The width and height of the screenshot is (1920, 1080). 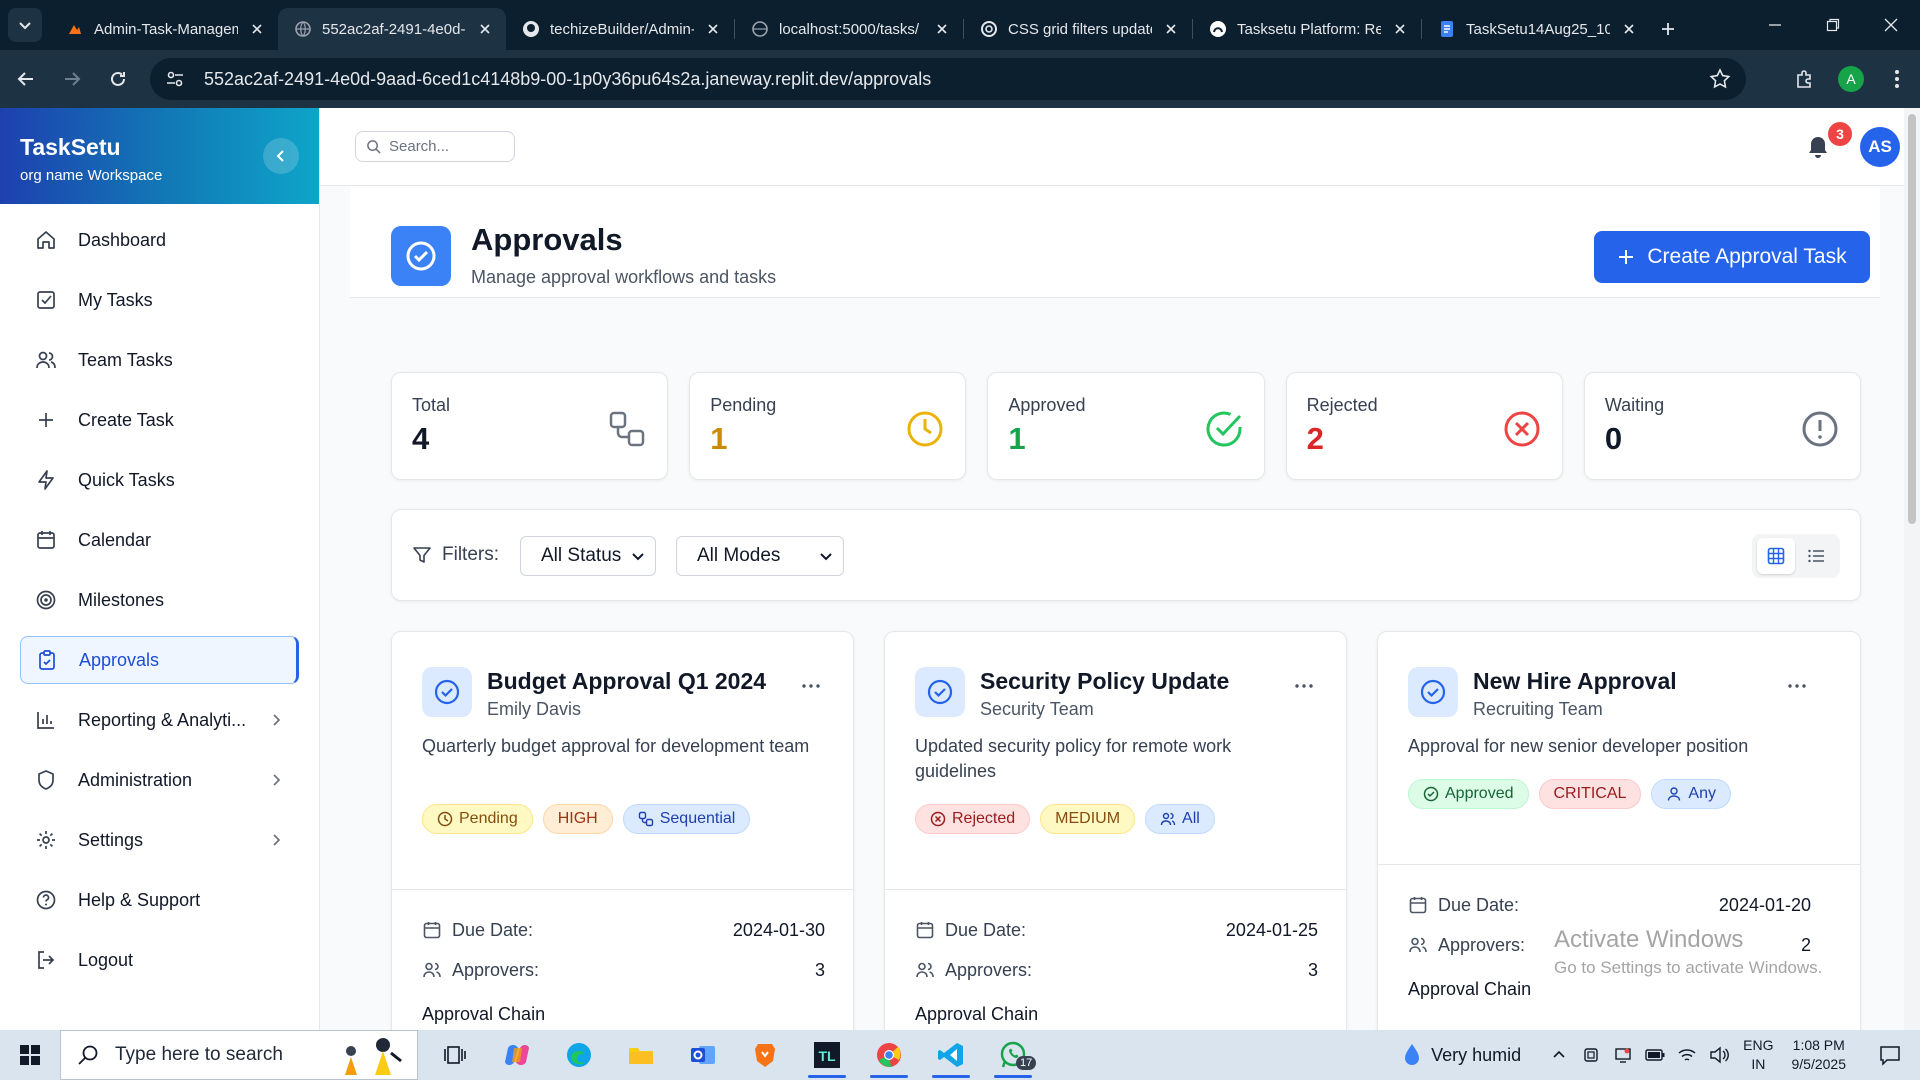 I want to click on extensions-button, so click(x=1805, y=79).